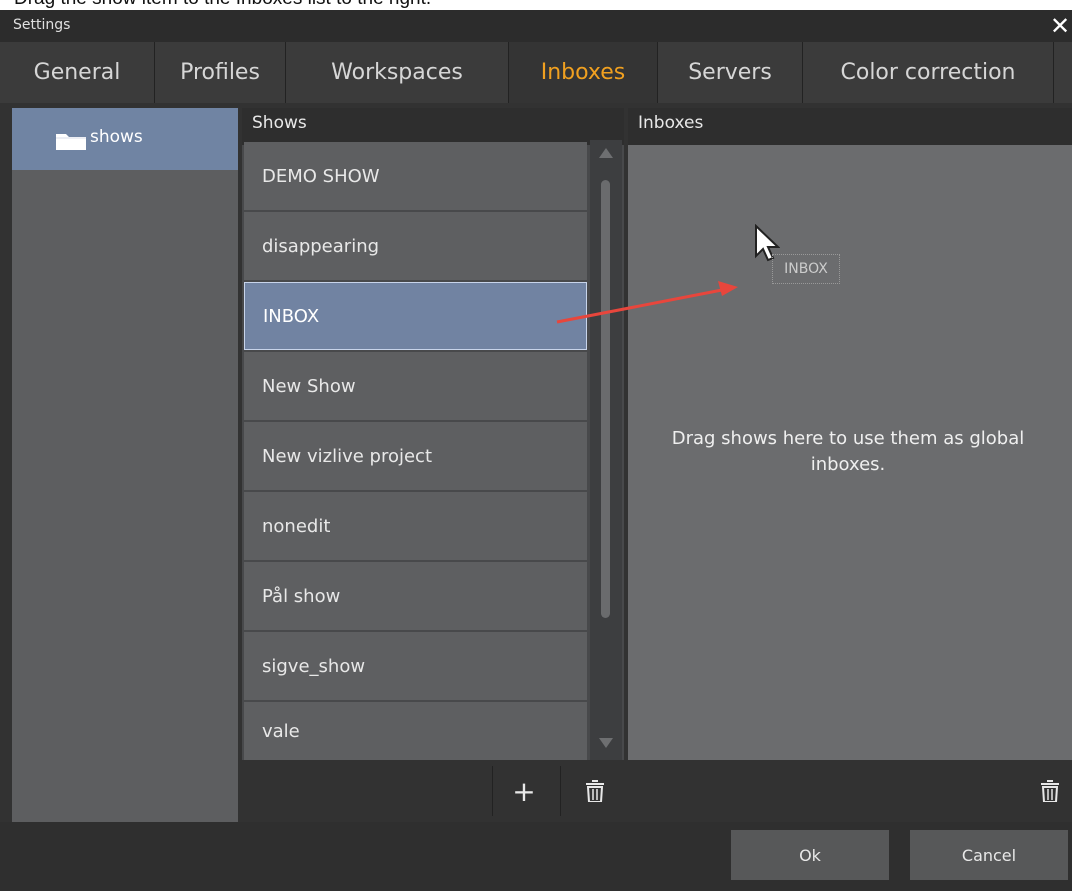  I want to click on list-item: New Show, so click(415, 386).